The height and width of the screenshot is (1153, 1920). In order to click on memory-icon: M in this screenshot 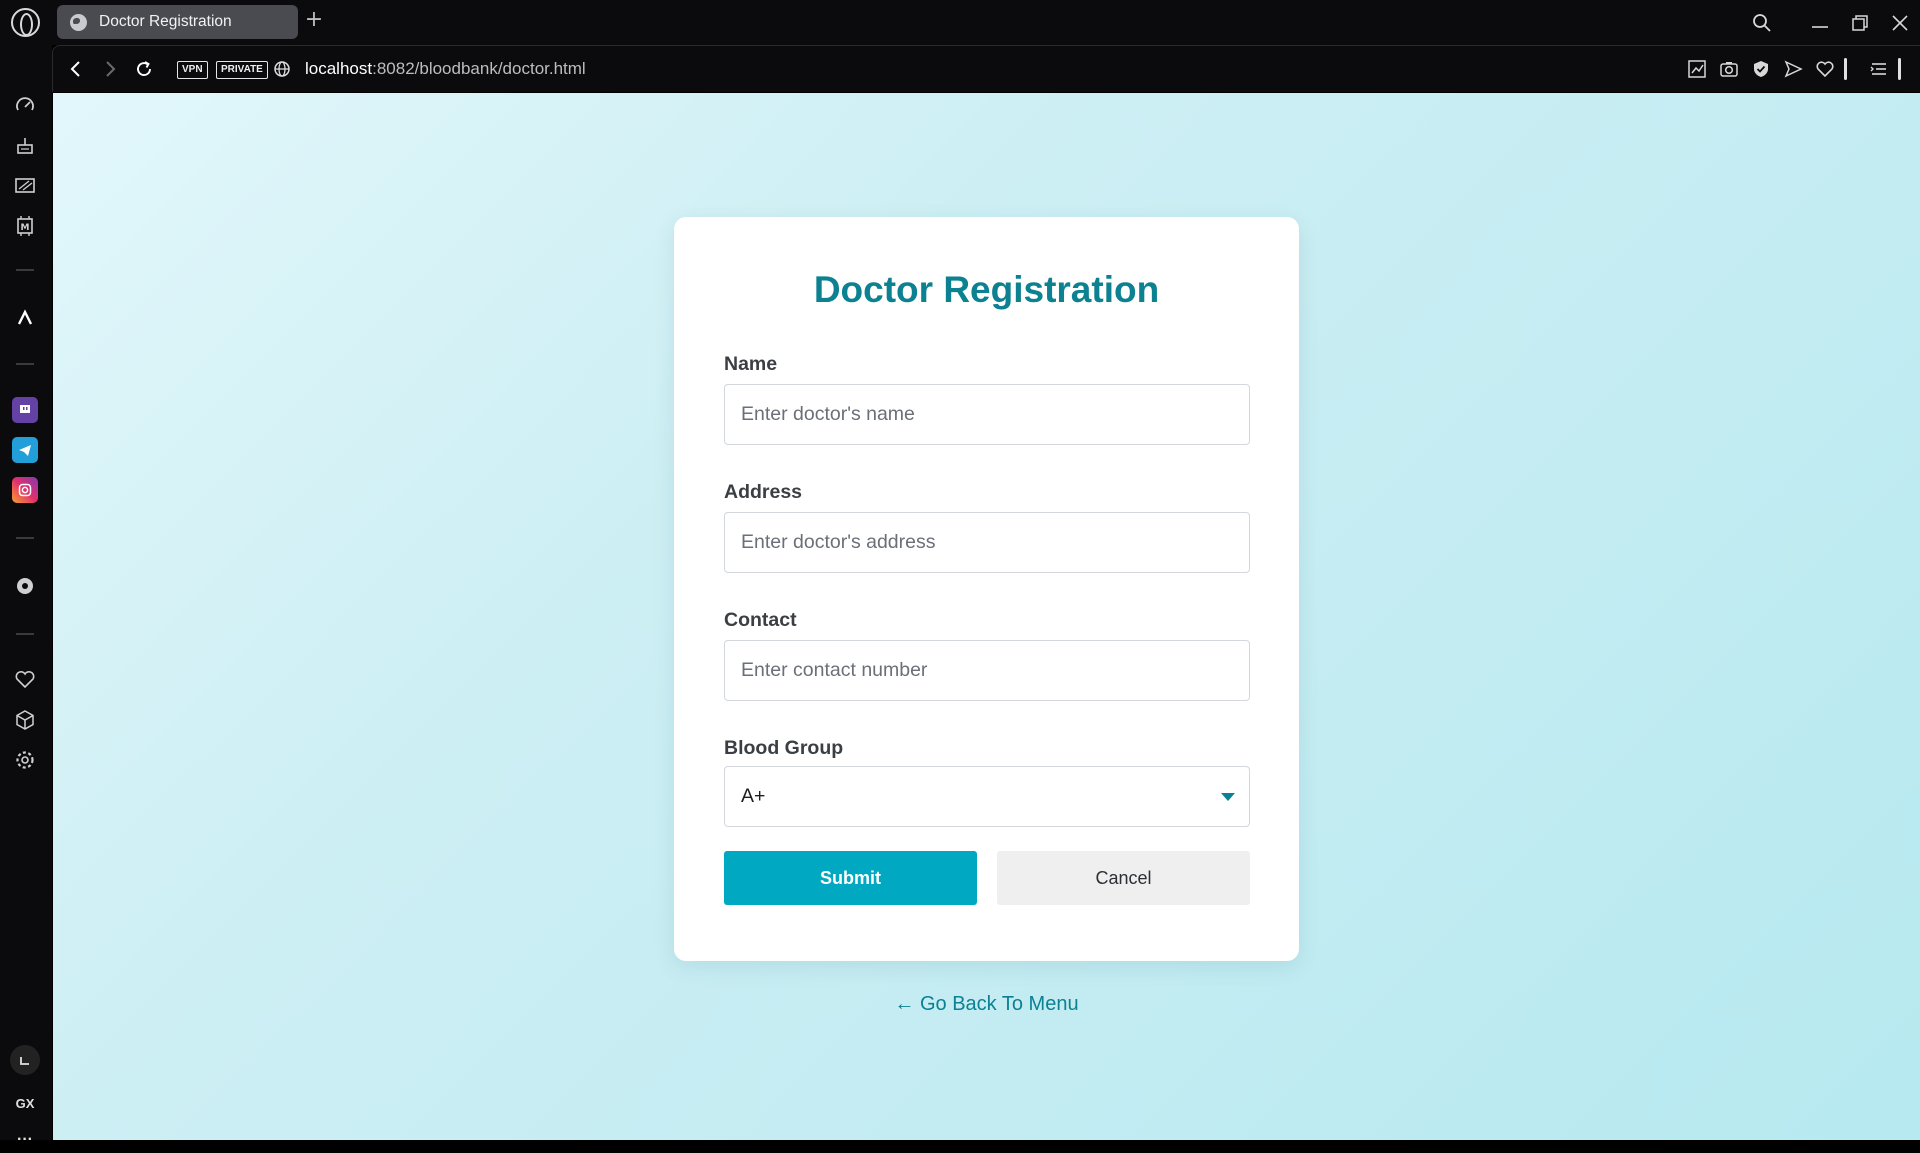, I will do `click(25, 226)`.